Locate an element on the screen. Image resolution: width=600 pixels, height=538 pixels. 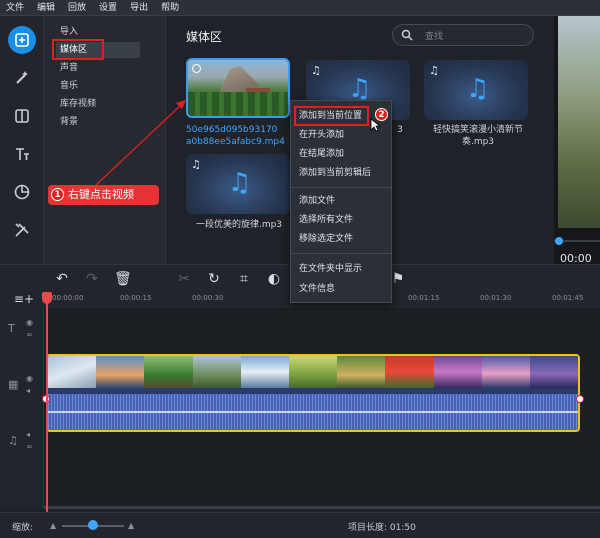
preview-panel: 00:00 is located at coordinates (577, 140).